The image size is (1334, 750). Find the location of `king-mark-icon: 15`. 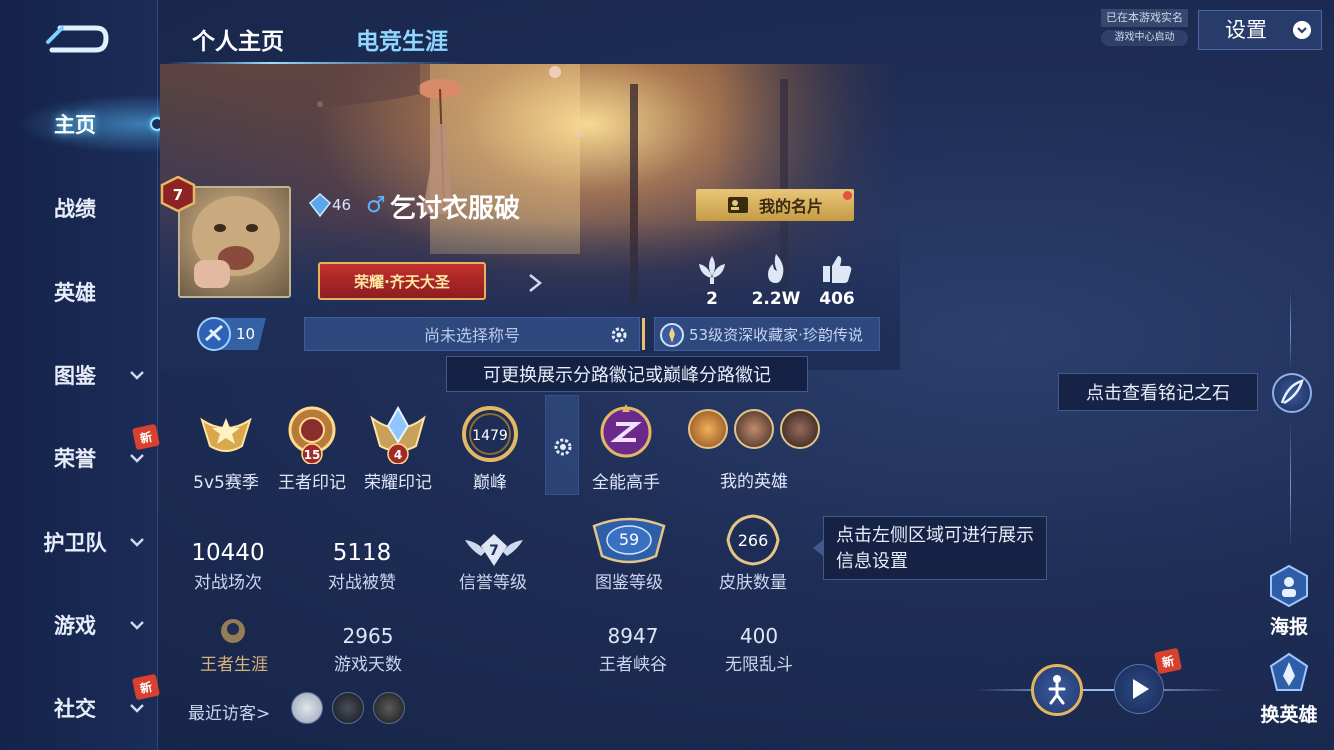

king-mark-icon: 15 is located at coordinates (312, 435).